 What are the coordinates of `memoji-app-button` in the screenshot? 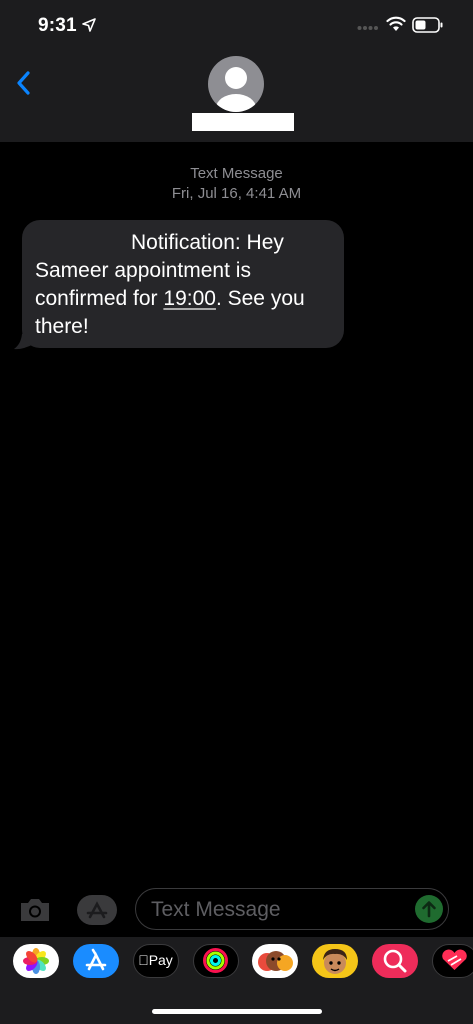 It's located at (335, 961).